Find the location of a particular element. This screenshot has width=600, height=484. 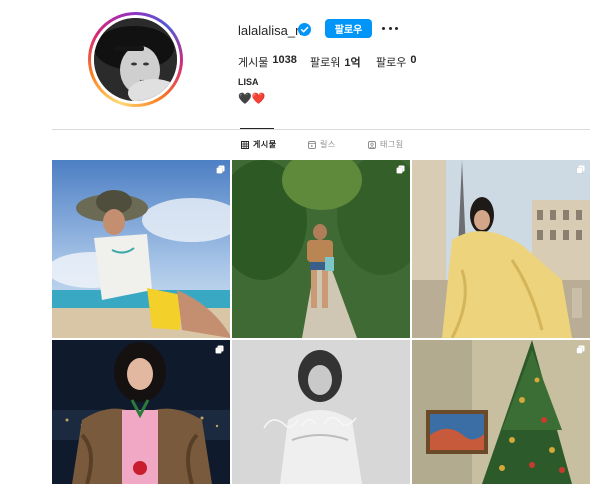

tagged-icon is located at coordinates (372, 144).